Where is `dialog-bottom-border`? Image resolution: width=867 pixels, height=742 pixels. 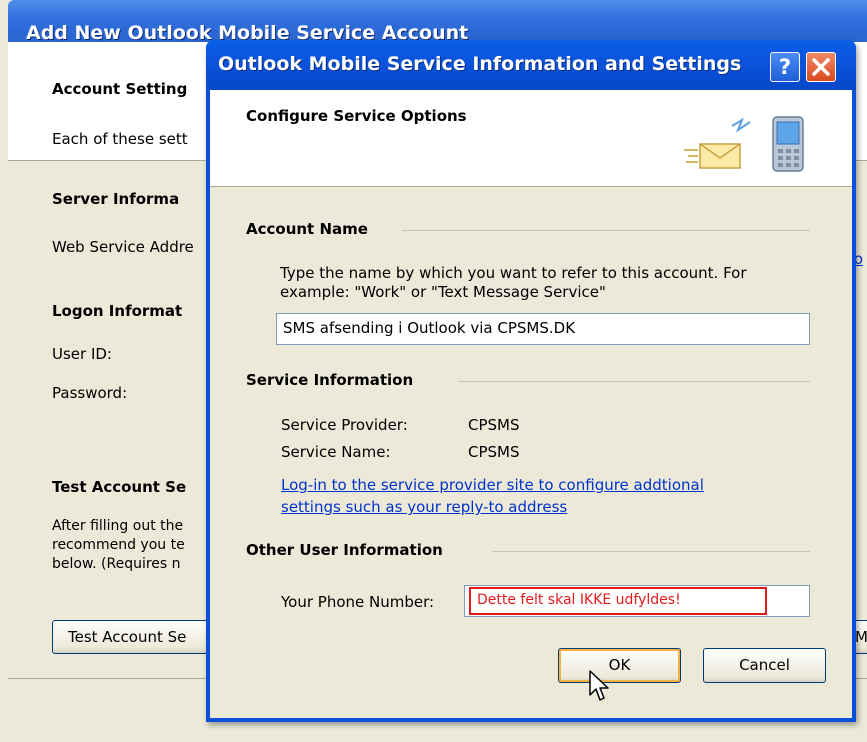
dialog-bottom-border is located at coordinates (531, 720).